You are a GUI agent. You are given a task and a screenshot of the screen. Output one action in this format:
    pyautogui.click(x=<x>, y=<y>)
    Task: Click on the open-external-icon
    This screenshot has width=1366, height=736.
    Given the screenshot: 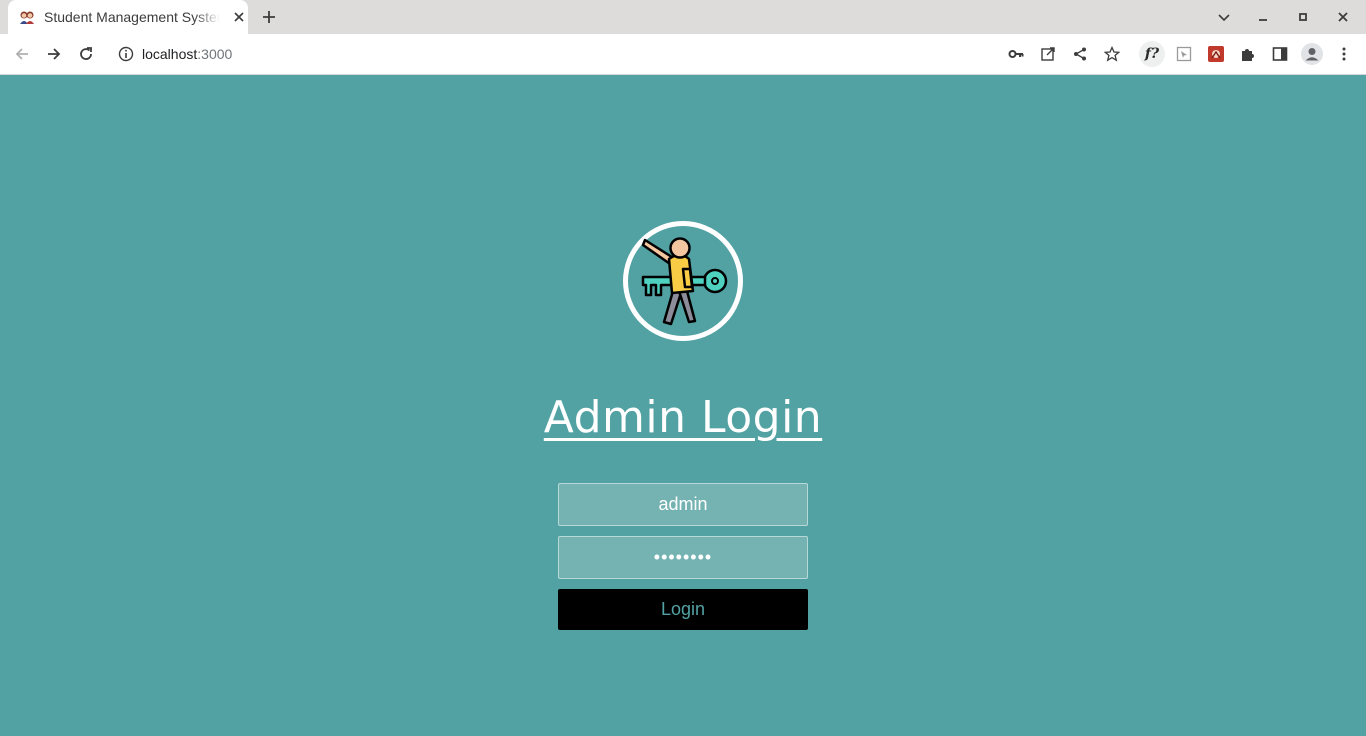 What is the action you would take?
    pyautogui.click(x=1048, y=54)
    